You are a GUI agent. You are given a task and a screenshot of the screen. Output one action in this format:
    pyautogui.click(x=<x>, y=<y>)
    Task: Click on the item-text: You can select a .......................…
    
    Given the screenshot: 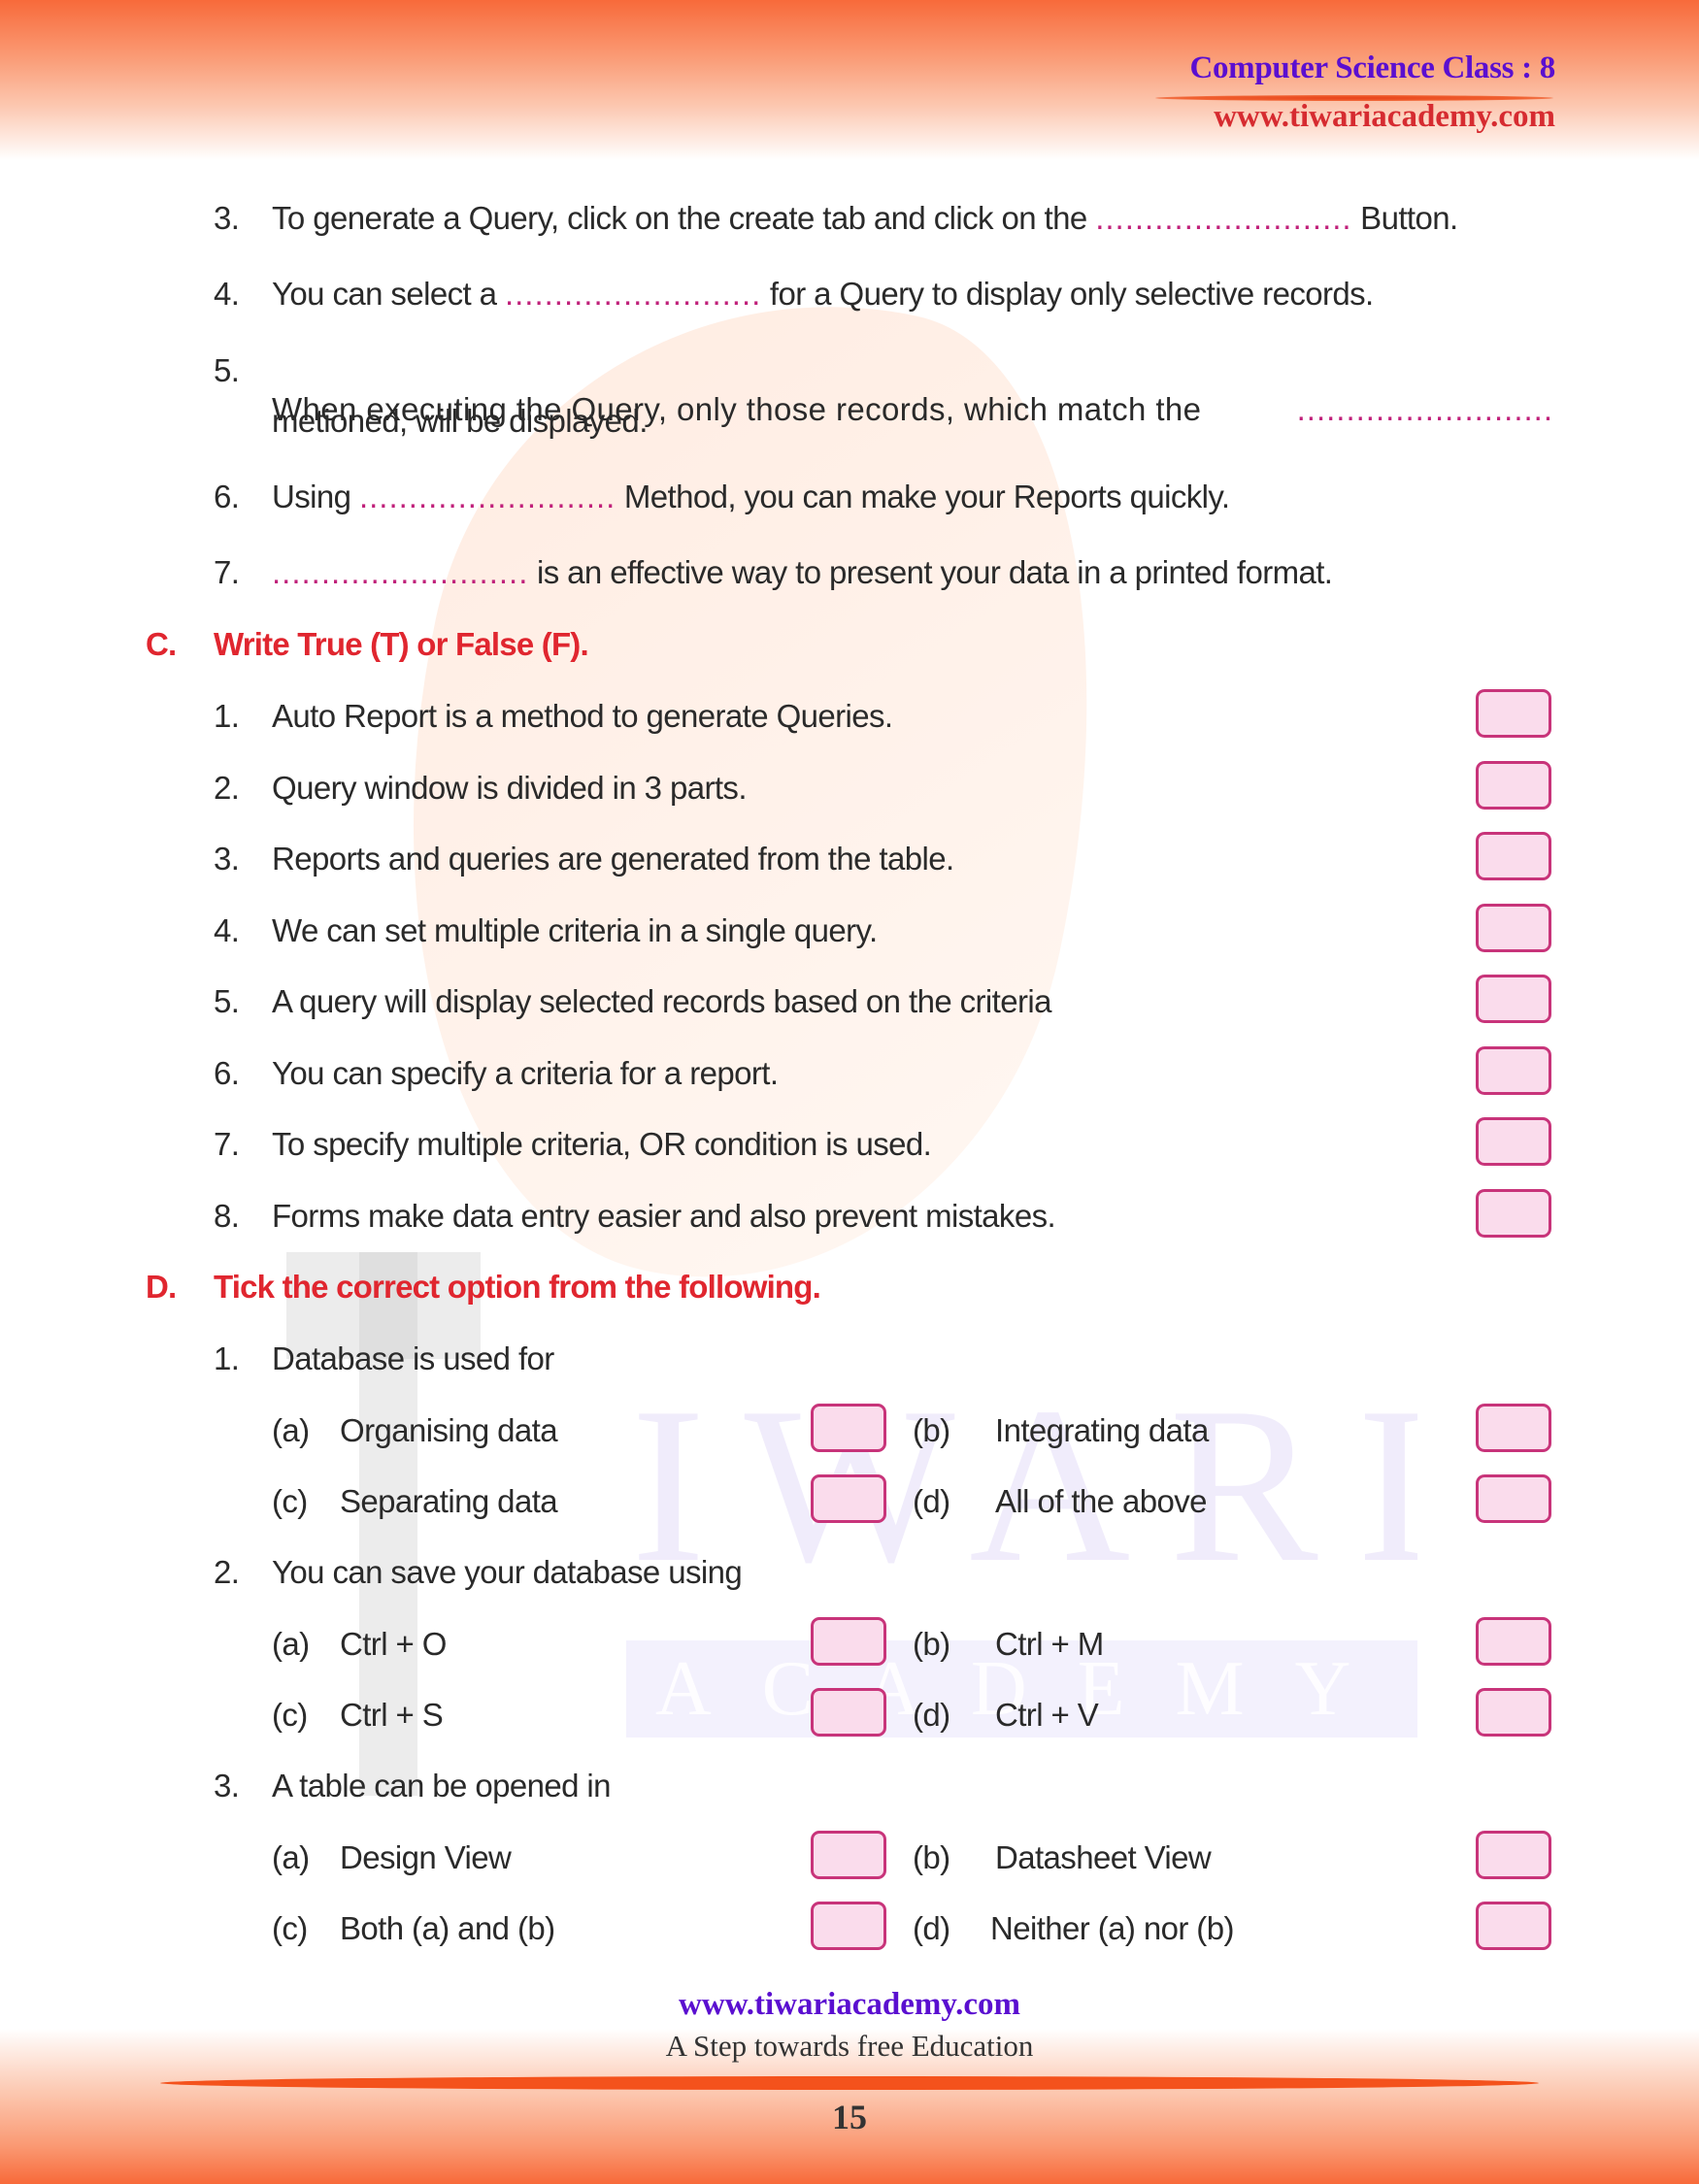 What is the action you would take?
    pyautogui.click(x=823, y=294)
    